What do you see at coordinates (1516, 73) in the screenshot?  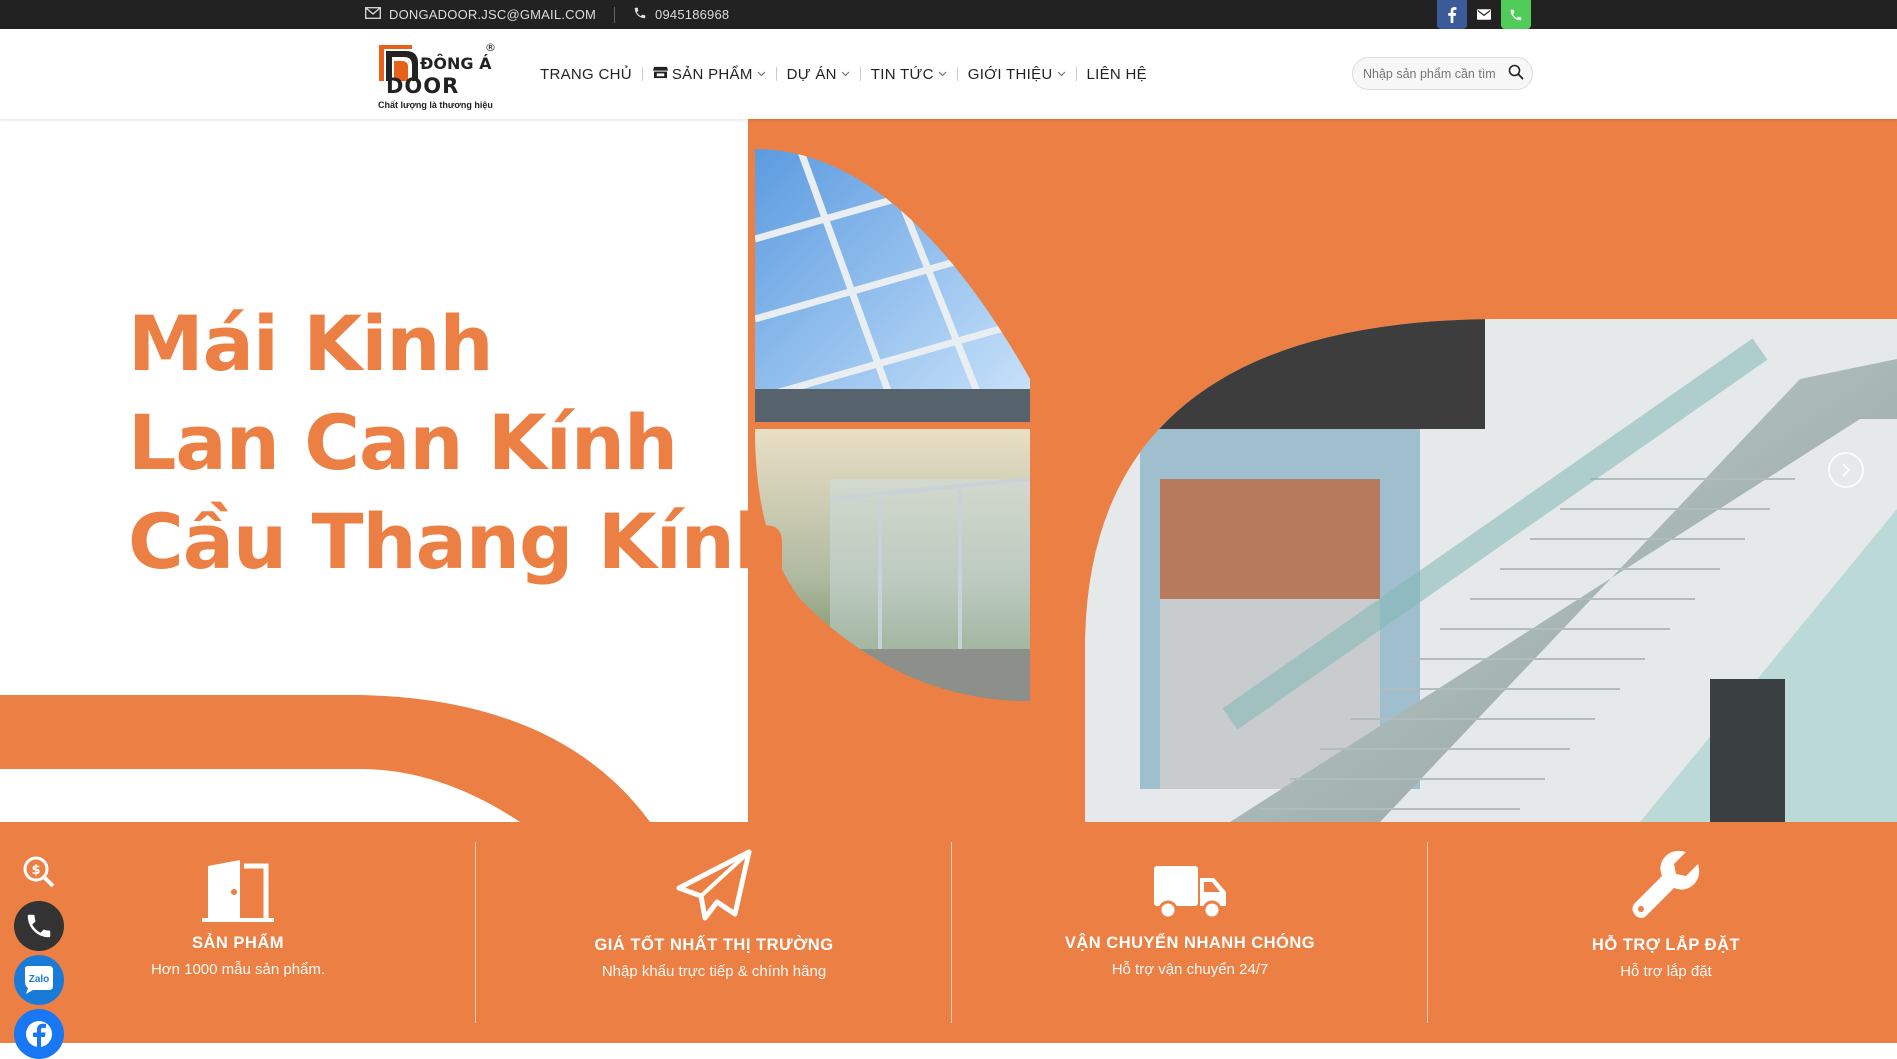 I see `search-icon` at bounding box center [1516, 73].